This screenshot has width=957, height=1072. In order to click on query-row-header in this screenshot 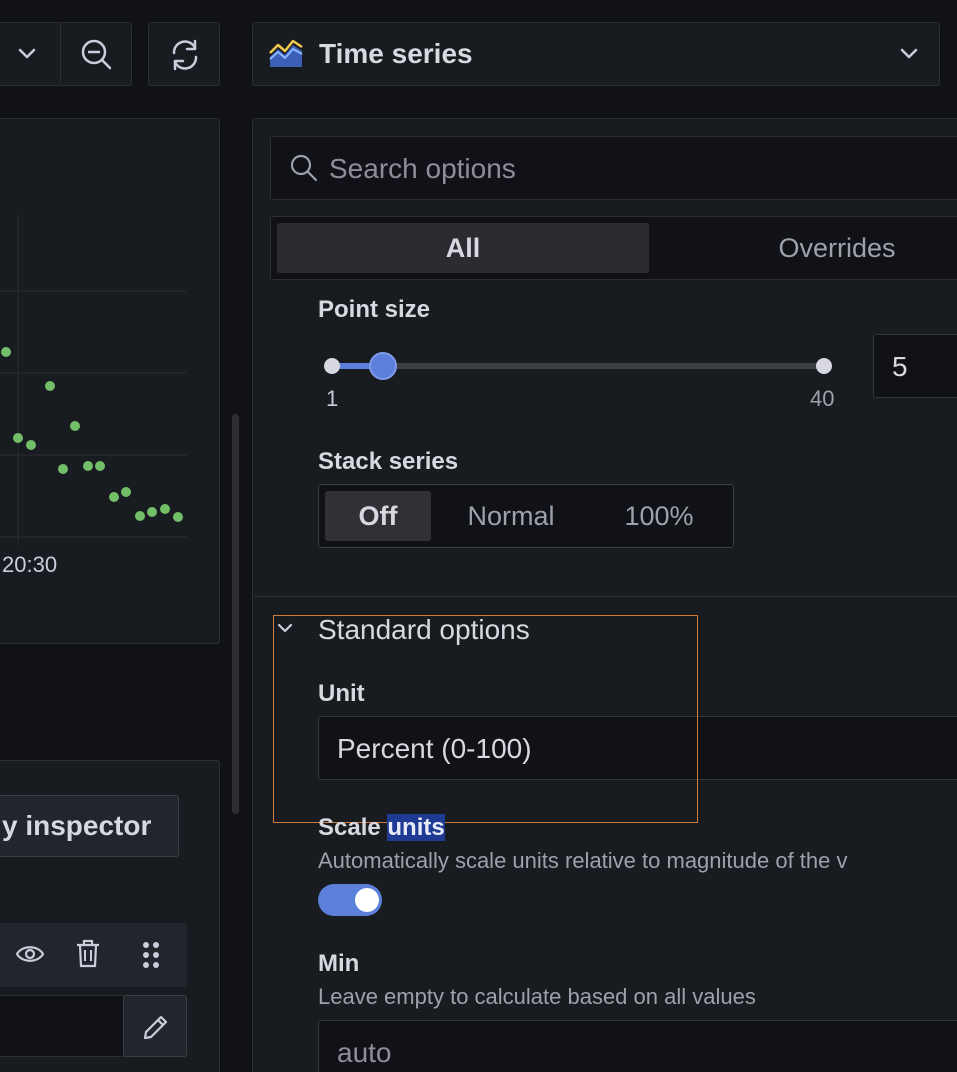, I will do `click(93, 955)`.